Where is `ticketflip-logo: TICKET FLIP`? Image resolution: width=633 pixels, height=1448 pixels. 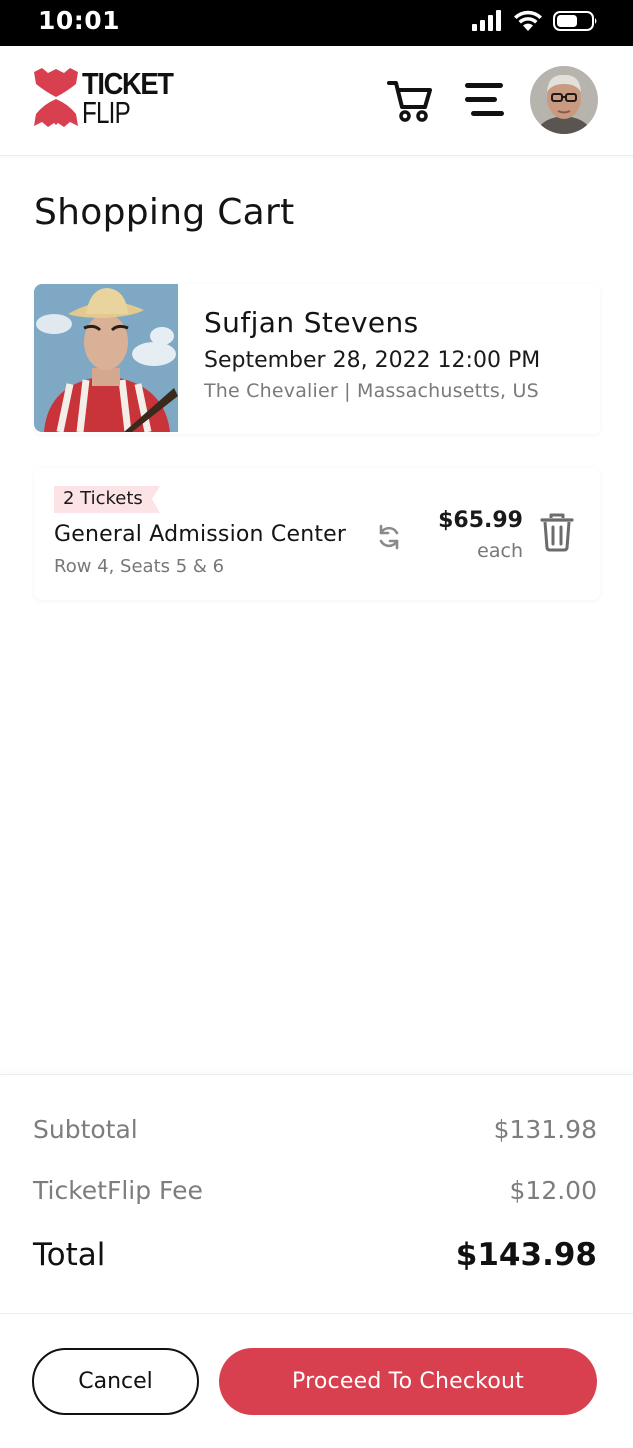 ticketflip-logo: TICKET FLIP is located at coordinates (108, 98).